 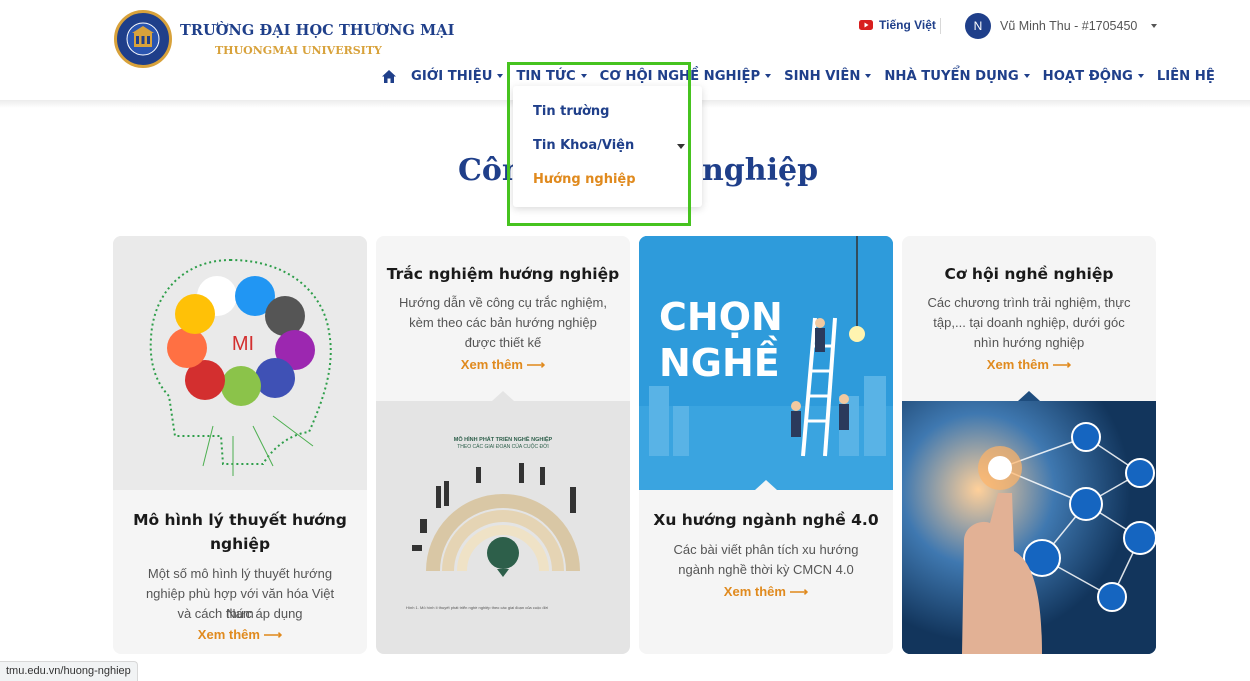 I want to click on nav-item-tin-tuc: TIN TỨC, so click(x=551, y=76).